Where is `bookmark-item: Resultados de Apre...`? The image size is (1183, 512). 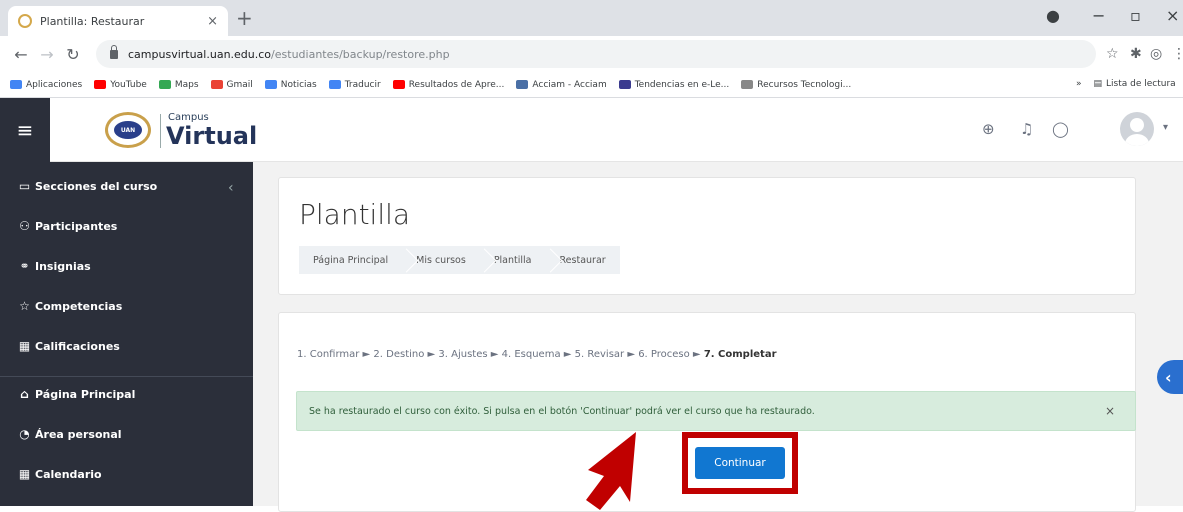 bookmark-item: Resultados de Apre... is located at coordinates (448, 84).